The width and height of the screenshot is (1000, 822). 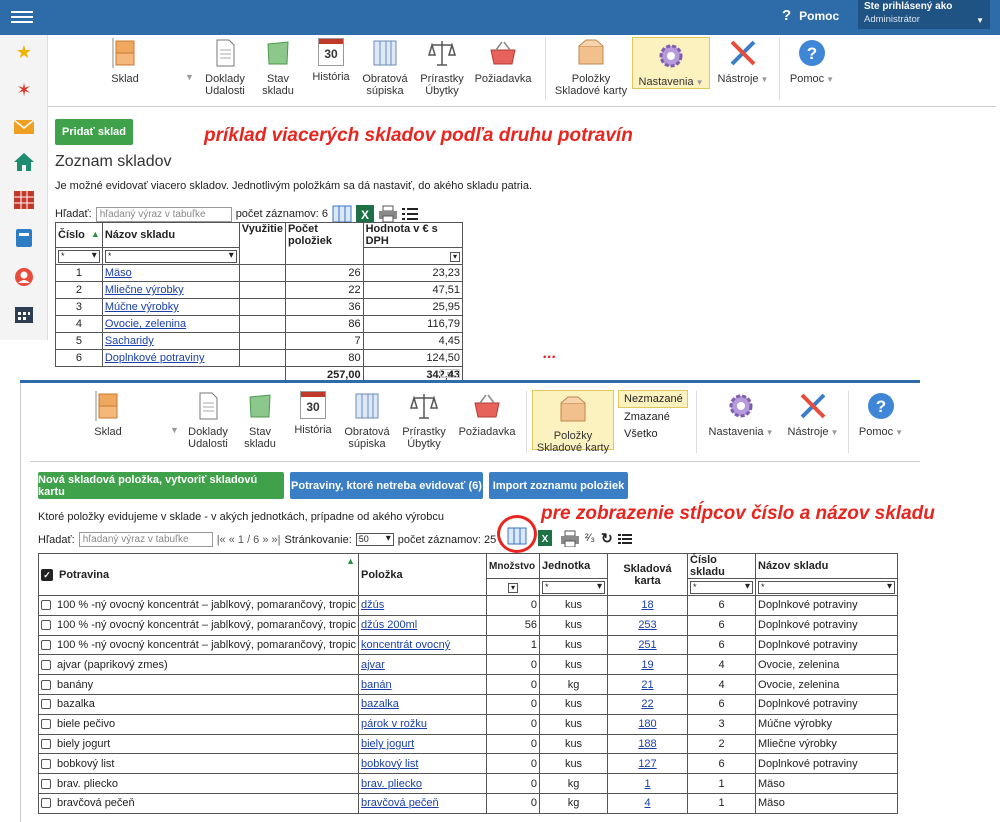 I want to click on mail-icon, so click(x=24, y=128).